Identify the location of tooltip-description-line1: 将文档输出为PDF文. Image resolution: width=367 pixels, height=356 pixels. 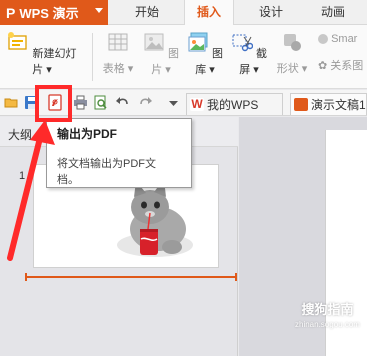
(106, 164).